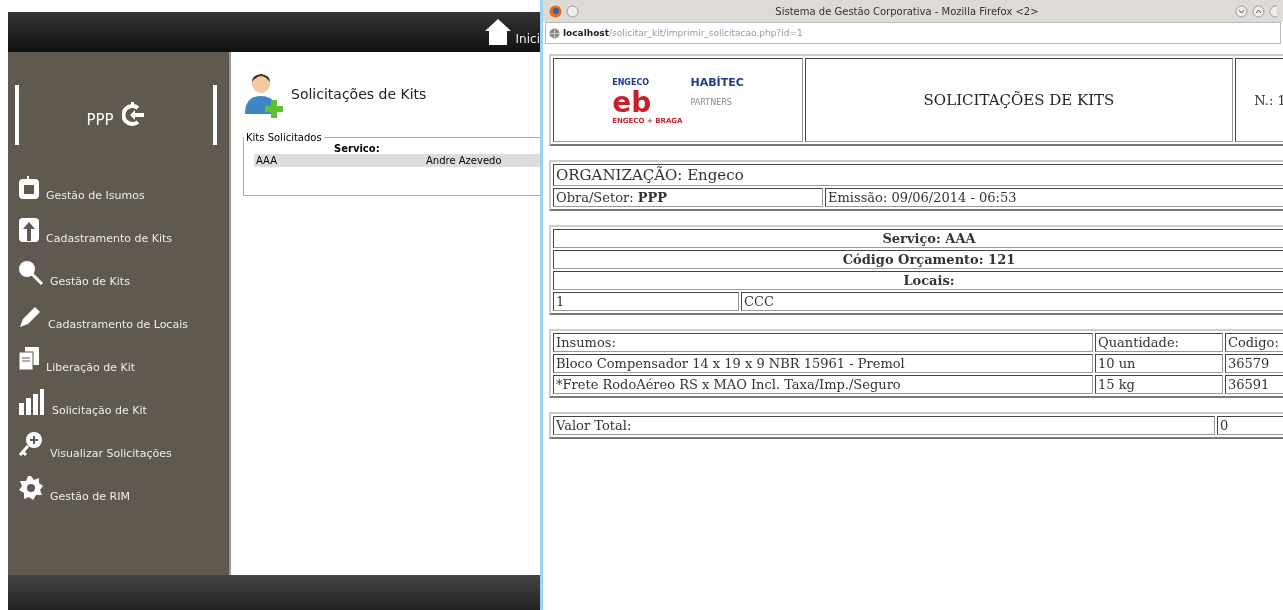 Image resolution: width=1283 pixels, height=610 pixels. Describe the element at coordinates (118, 442) in the screenshot. I see `sidebar-item: Visualizar Solicitações` at that location.